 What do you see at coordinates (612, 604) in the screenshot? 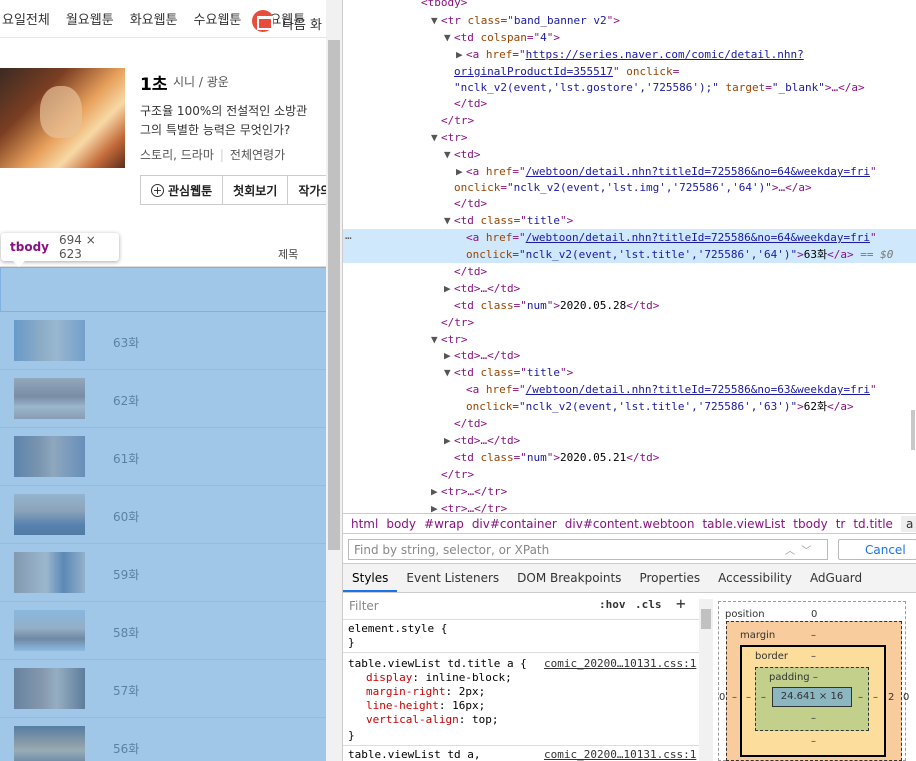
I see `hover-state-toggle: :hov` at bounding box center [612, 604].